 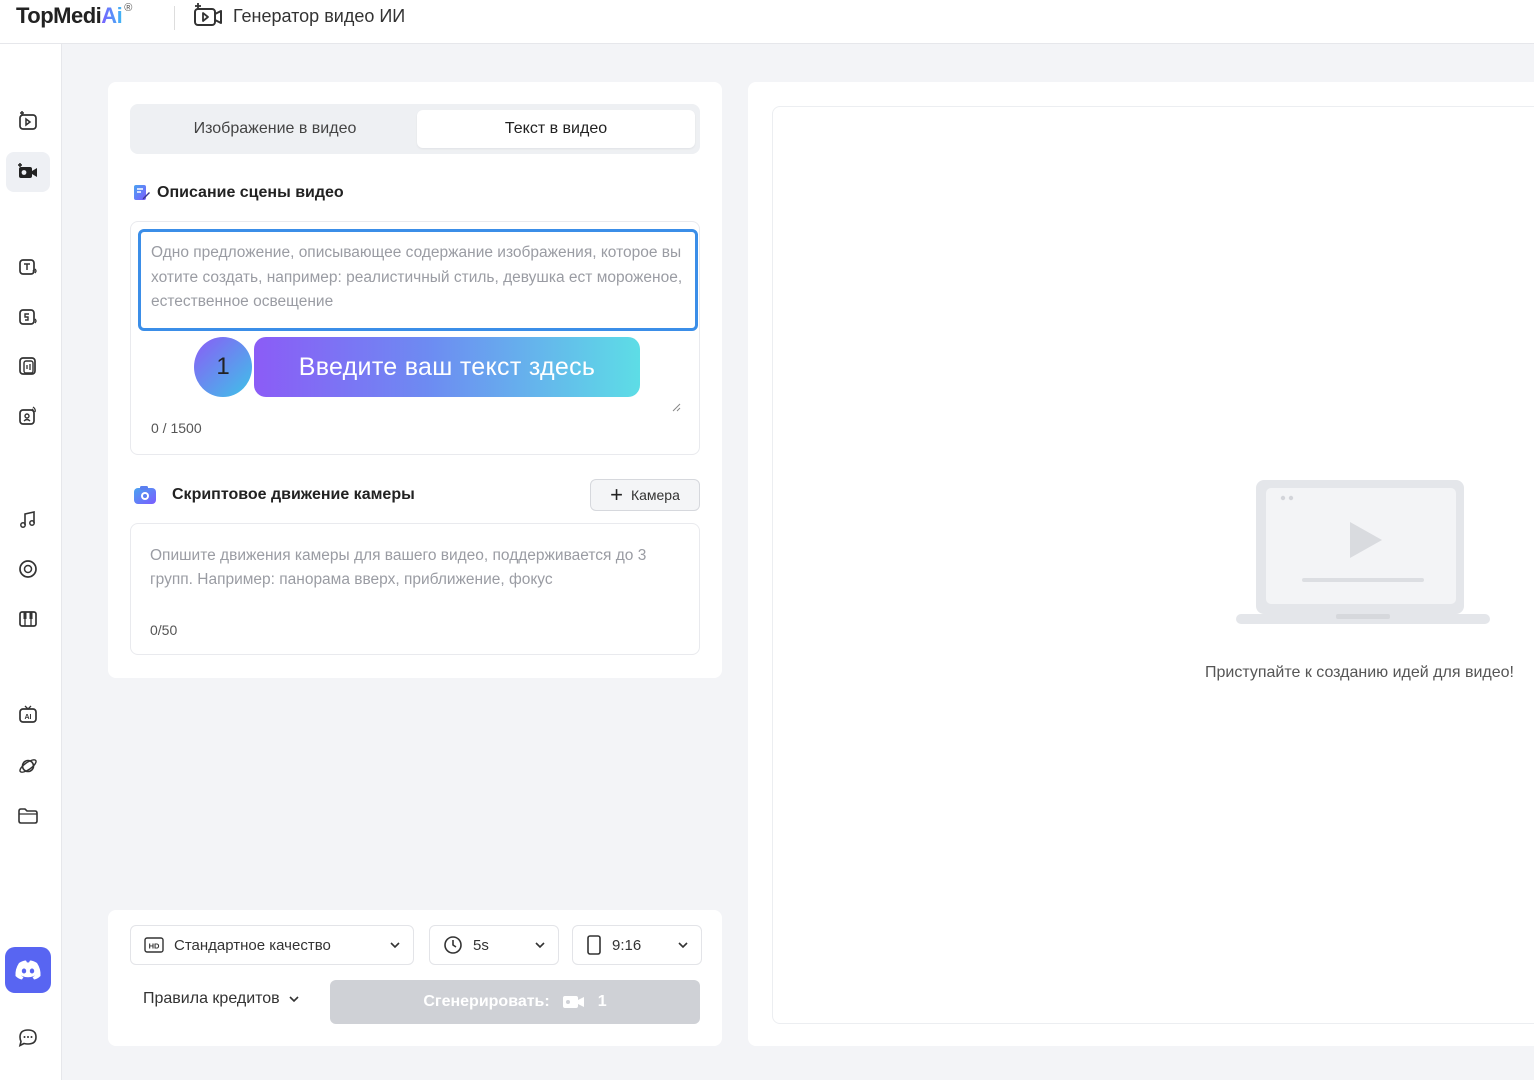 I want to click on piano-icon, so click(x=28, y=619).